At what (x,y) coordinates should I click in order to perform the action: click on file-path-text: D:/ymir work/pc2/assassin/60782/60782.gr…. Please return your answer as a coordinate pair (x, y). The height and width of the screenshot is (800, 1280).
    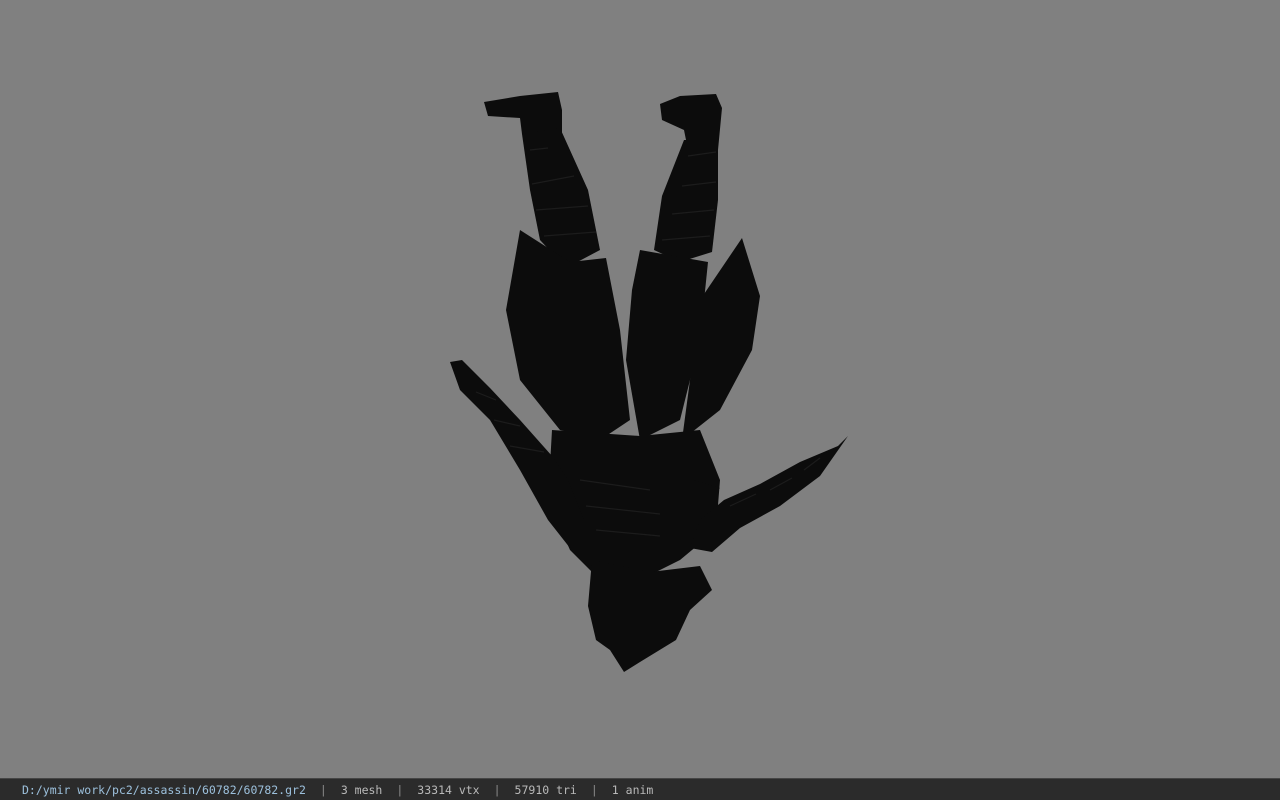
    Looking at the image, I should click on (164, 790).